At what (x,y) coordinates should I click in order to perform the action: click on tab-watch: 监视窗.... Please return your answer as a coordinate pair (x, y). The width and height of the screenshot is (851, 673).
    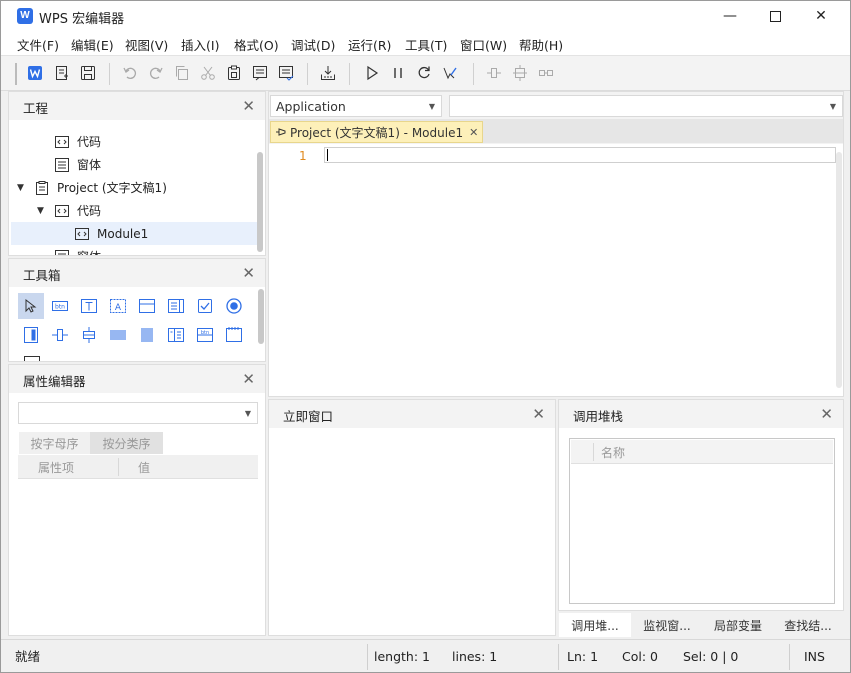
    Looking at the image, I should click on (667, 625).